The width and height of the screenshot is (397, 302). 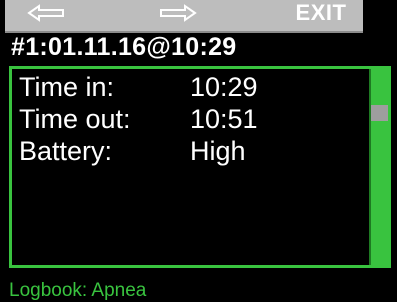 I want to click on time-out-label: Time out:, so click(x=75, y=118).